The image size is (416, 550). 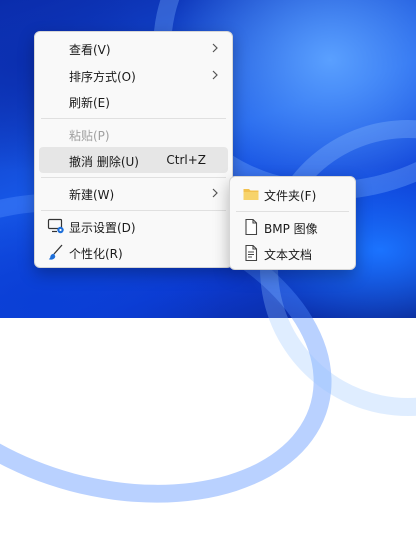 What do you see at coordinates (104, 162) in the screenshot?
I see `menu-item-label: 撤消 删除(U)` at bounding box center [104, 162].